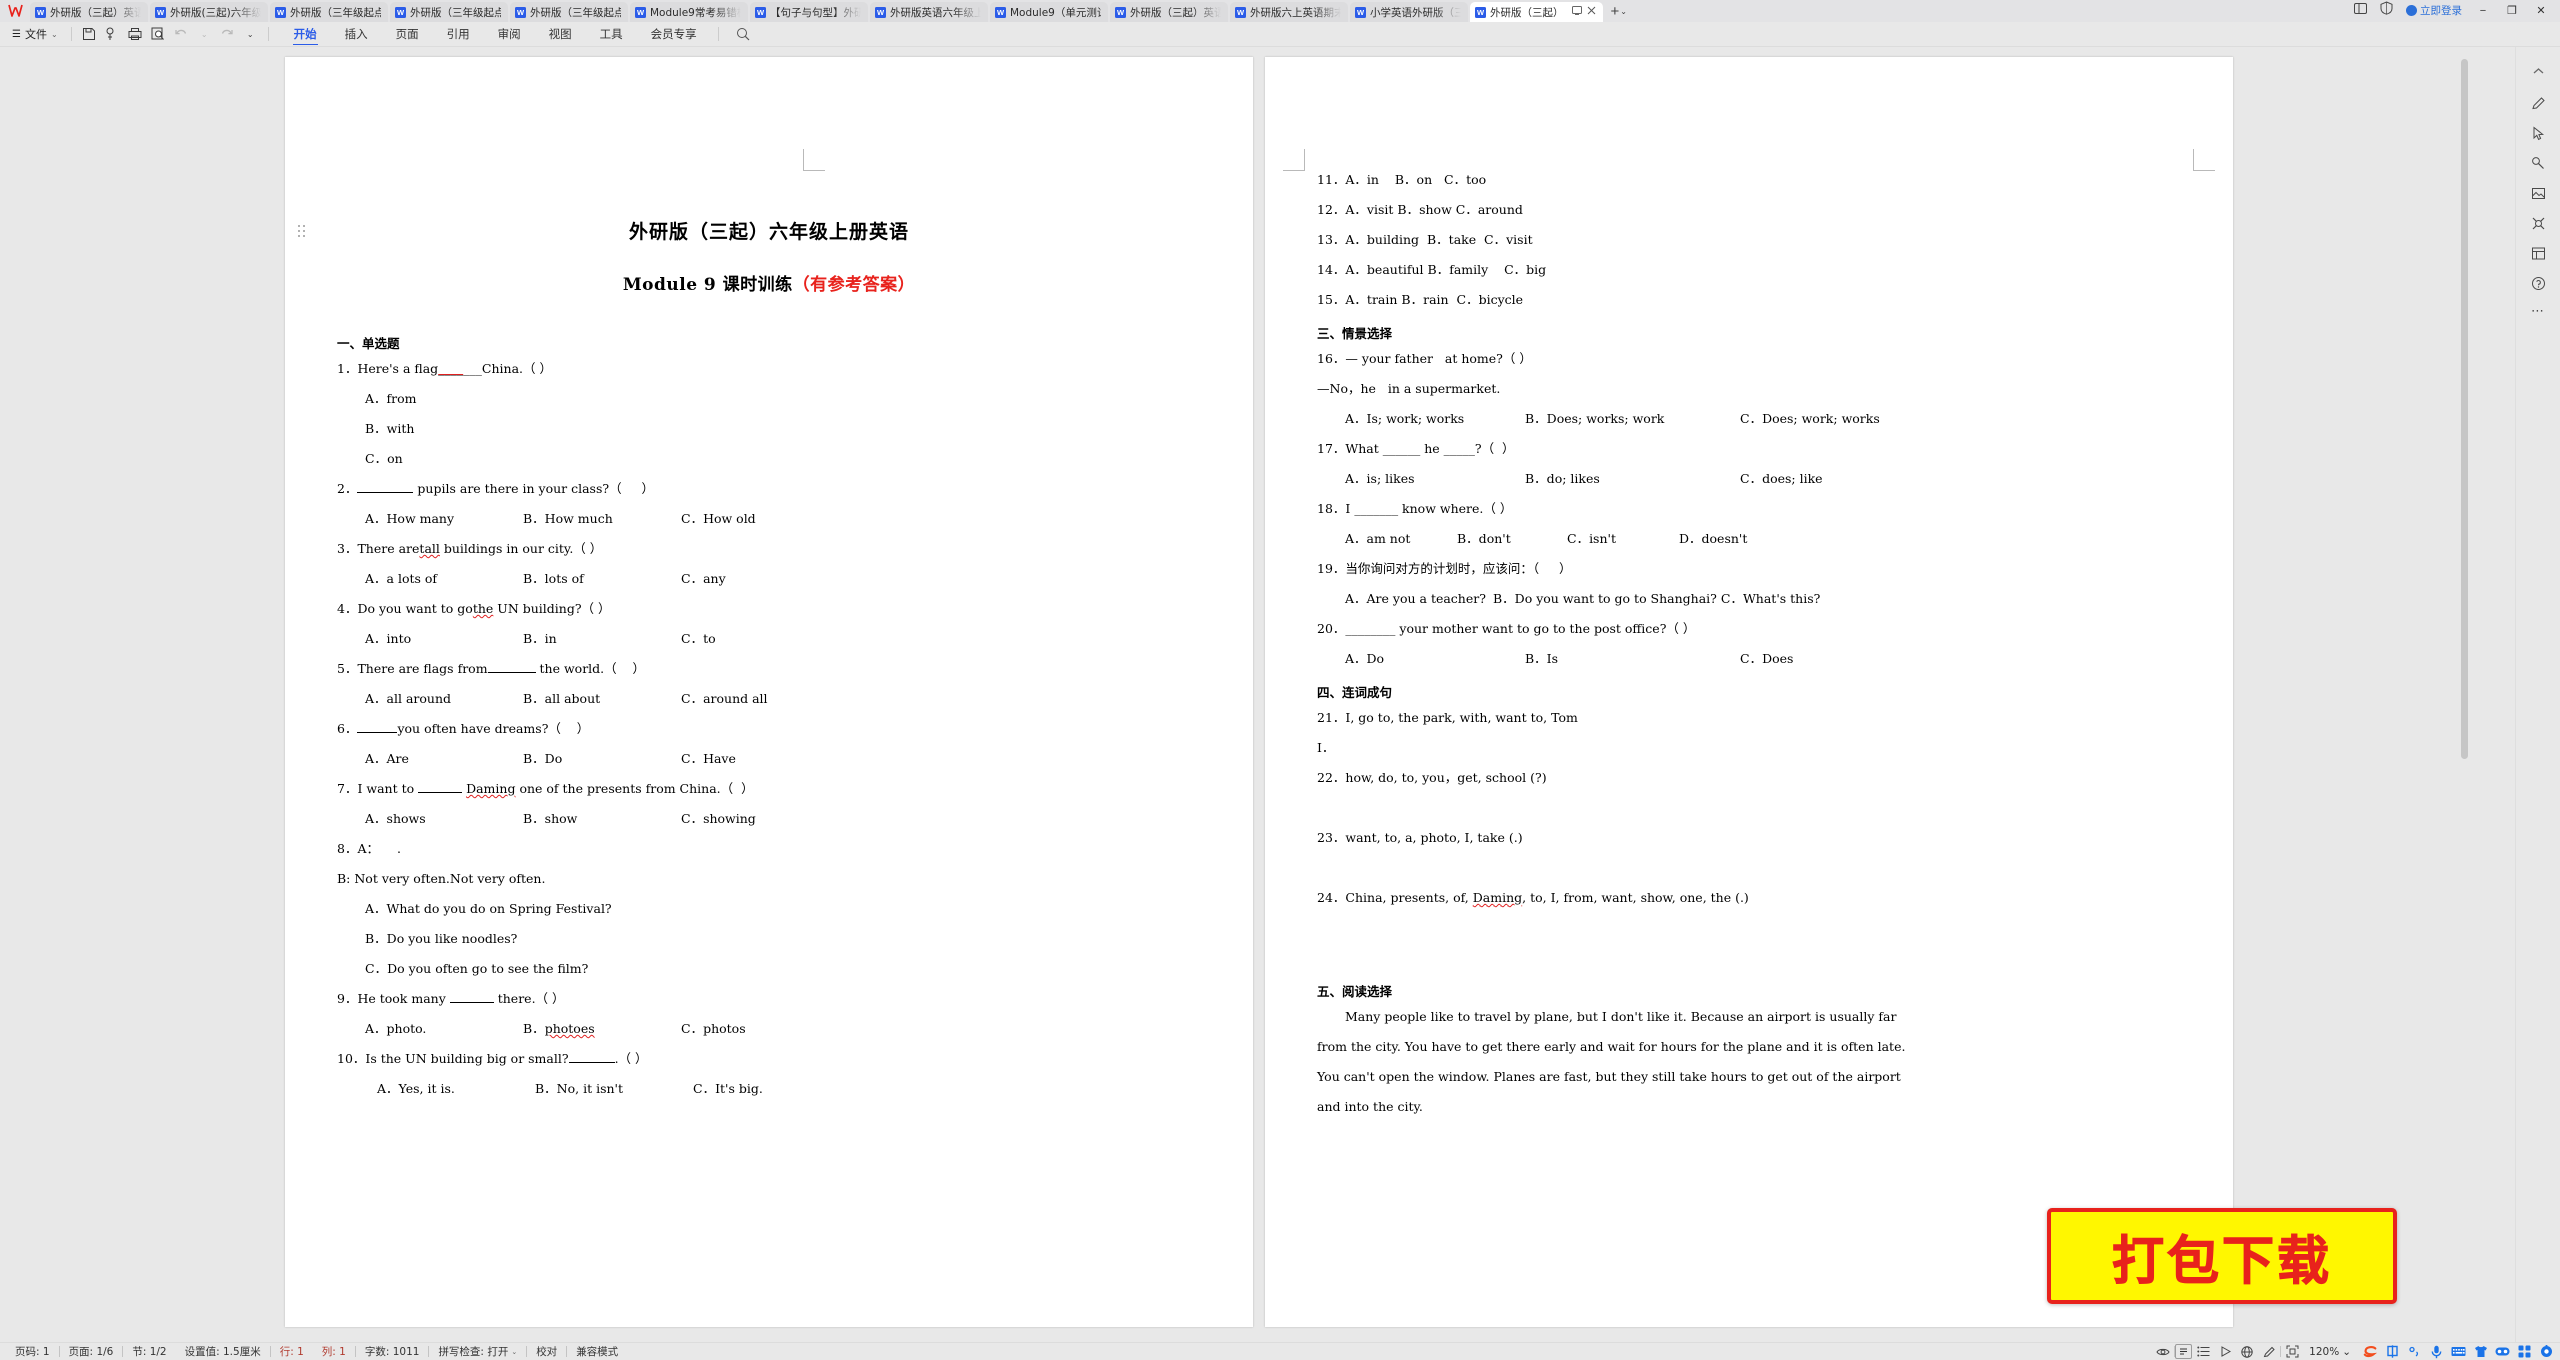 This screenshot has width=2560, height=1360. What do you see at coordinates (689, 12) in the screenshot?
I see `document-tab: W Module9常考易错检测` at bounding box center [689, 12].